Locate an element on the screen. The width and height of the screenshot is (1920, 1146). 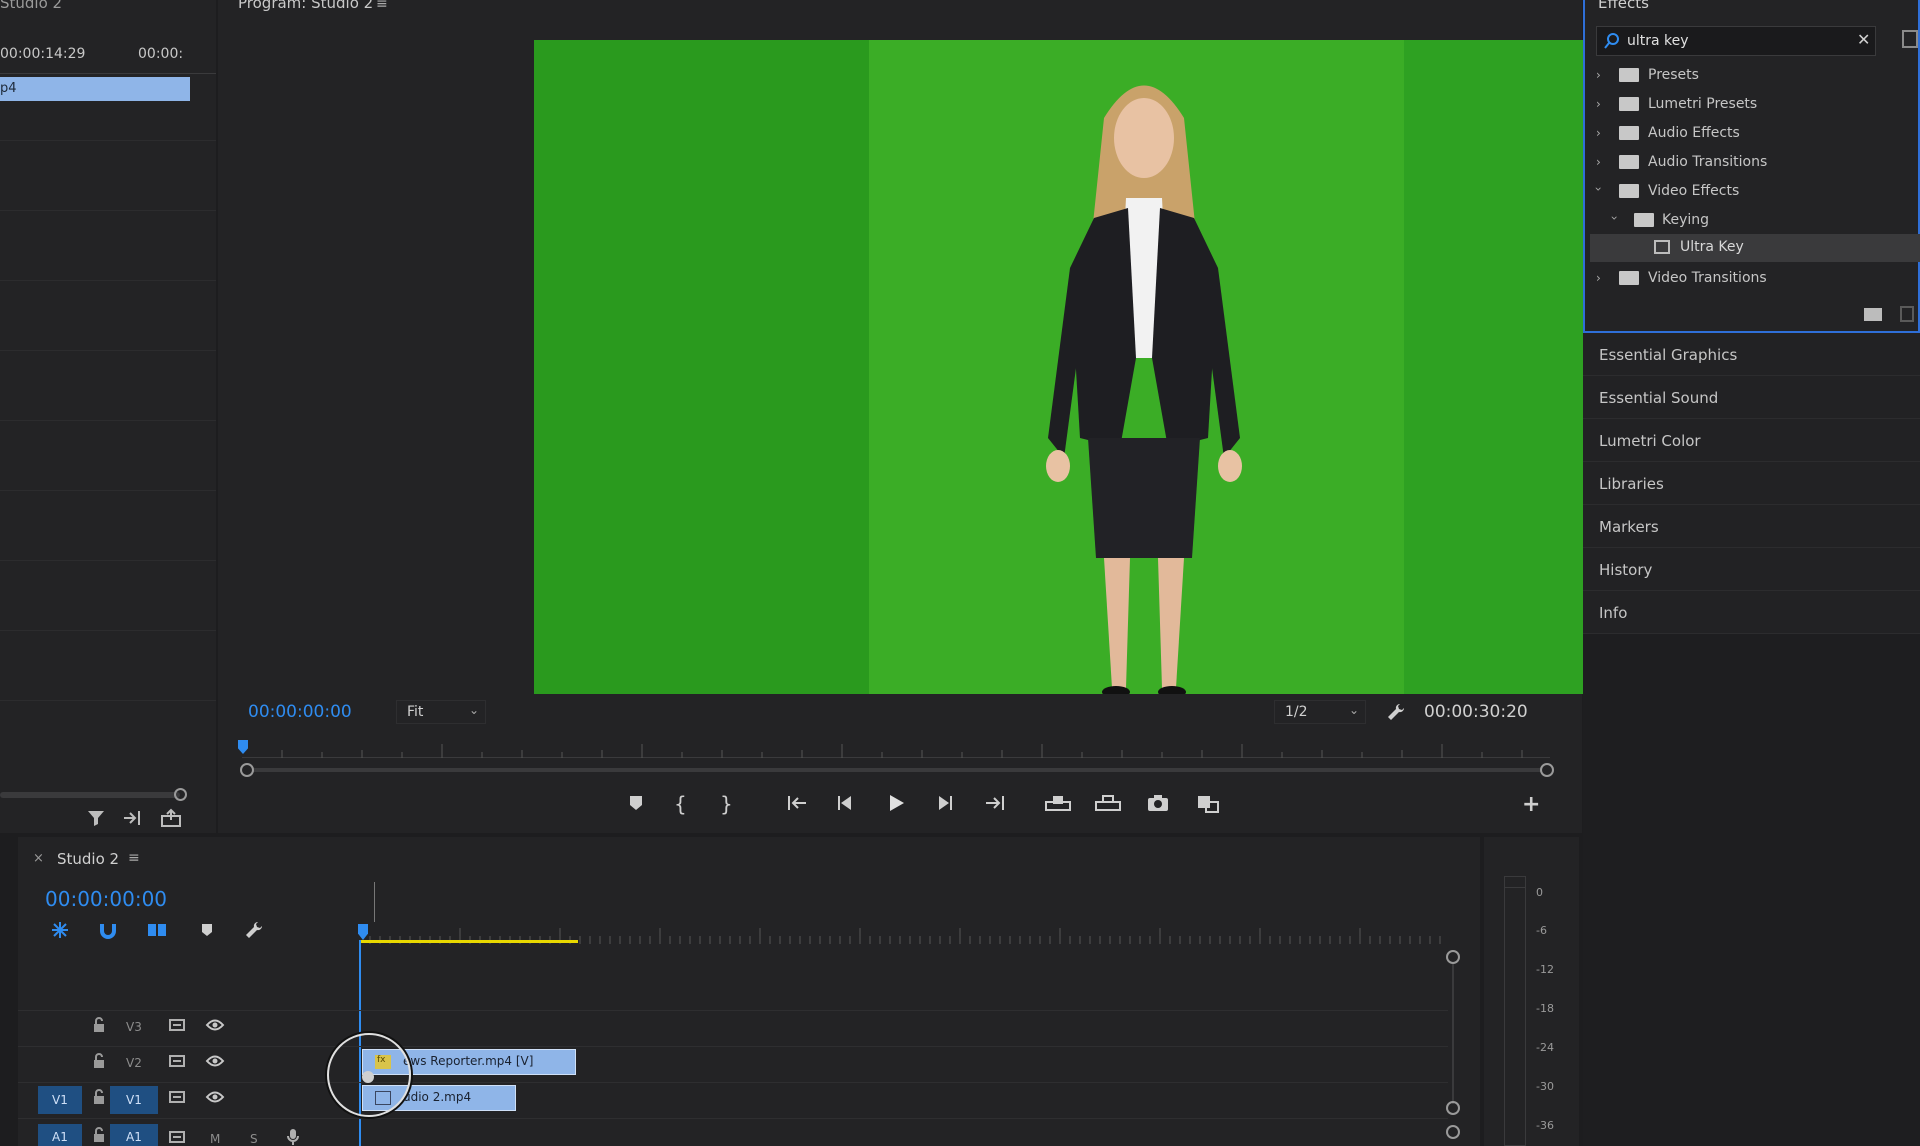
track-target-v1: V1 is located at coordinates (134, 1100).